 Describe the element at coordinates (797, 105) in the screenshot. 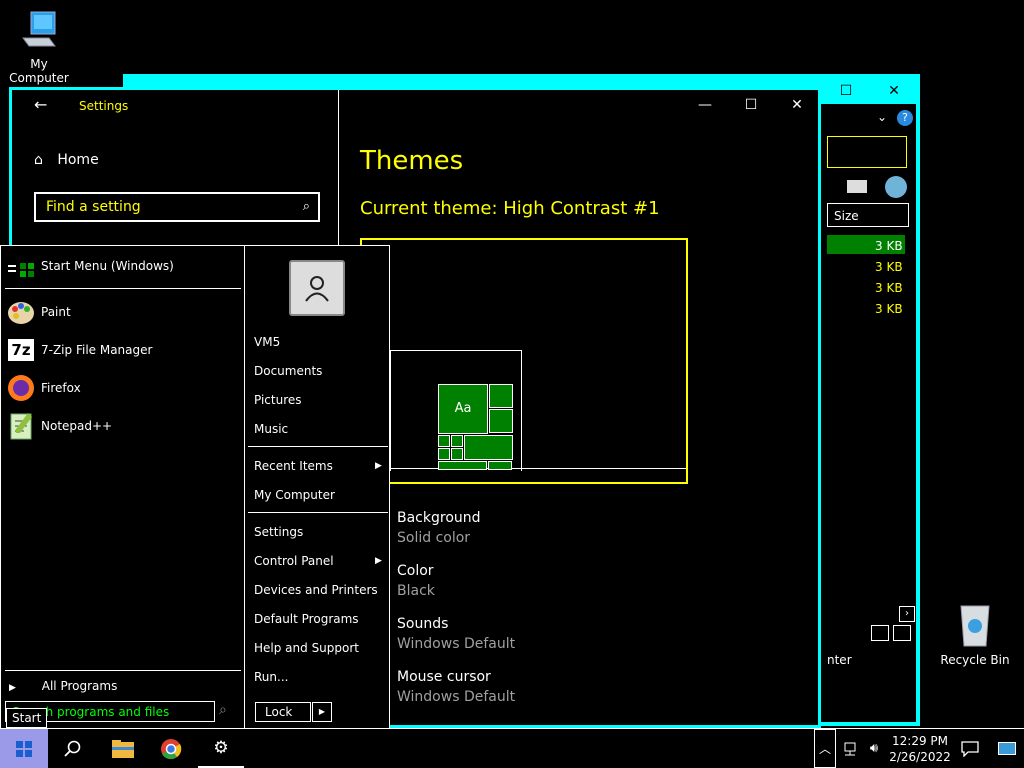

I see `close-button: ✕` at that location.